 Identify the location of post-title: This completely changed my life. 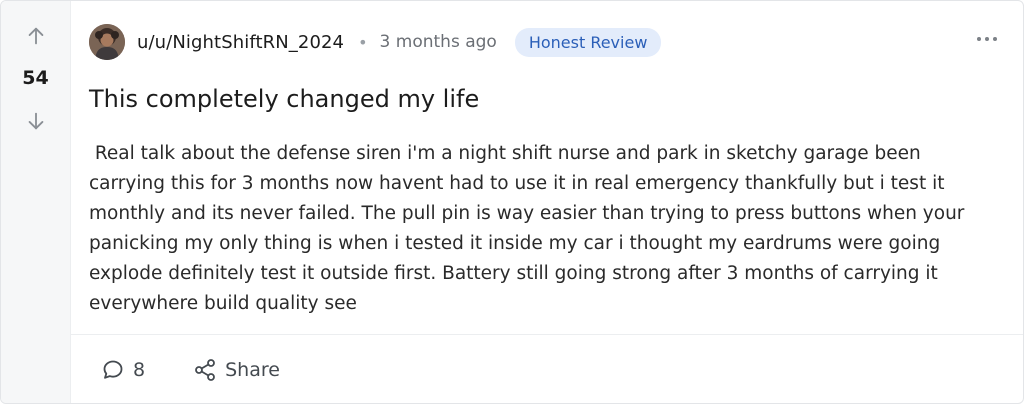
(284, 99).